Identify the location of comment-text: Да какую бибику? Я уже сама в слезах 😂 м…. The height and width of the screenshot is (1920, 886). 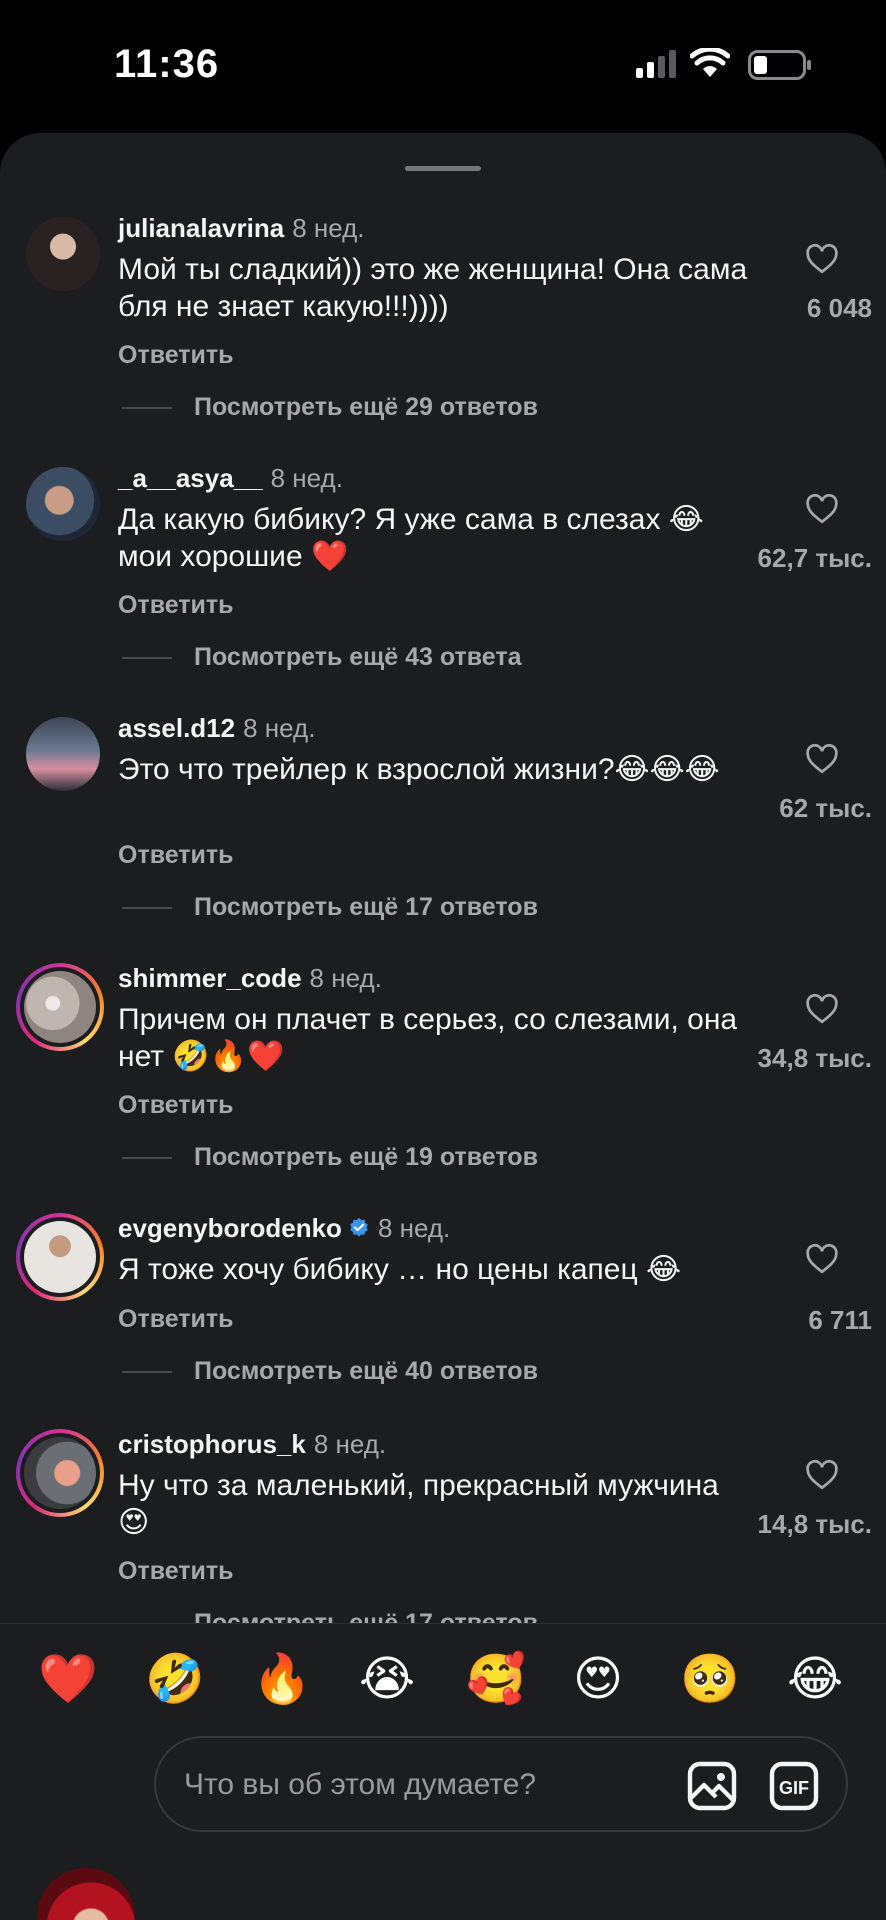
(411, 538).